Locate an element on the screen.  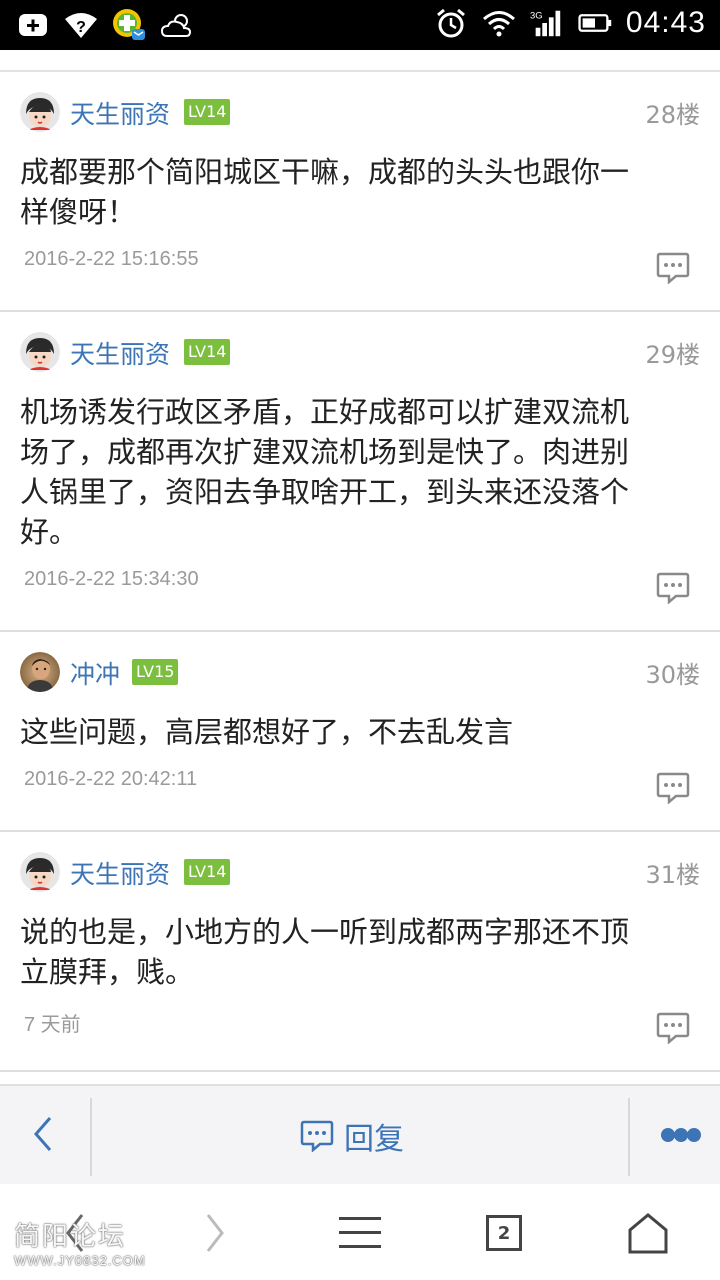
level-badge: LV15 is located at coordinates (155, 672).